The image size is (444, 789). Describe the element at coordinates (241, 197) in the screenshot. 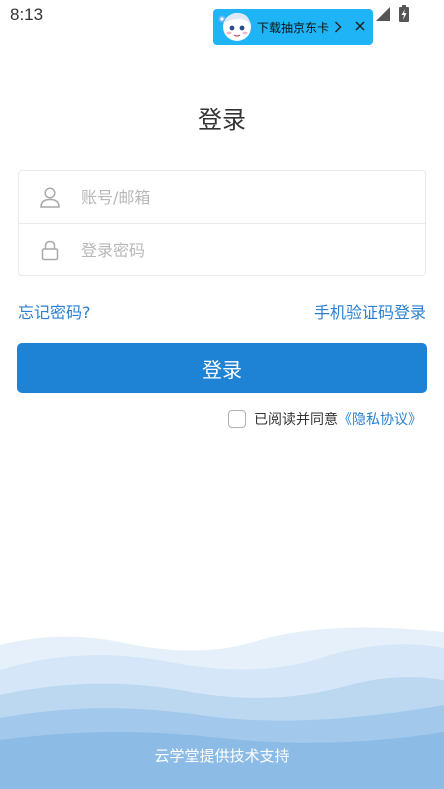

I see `account-input` at that location.